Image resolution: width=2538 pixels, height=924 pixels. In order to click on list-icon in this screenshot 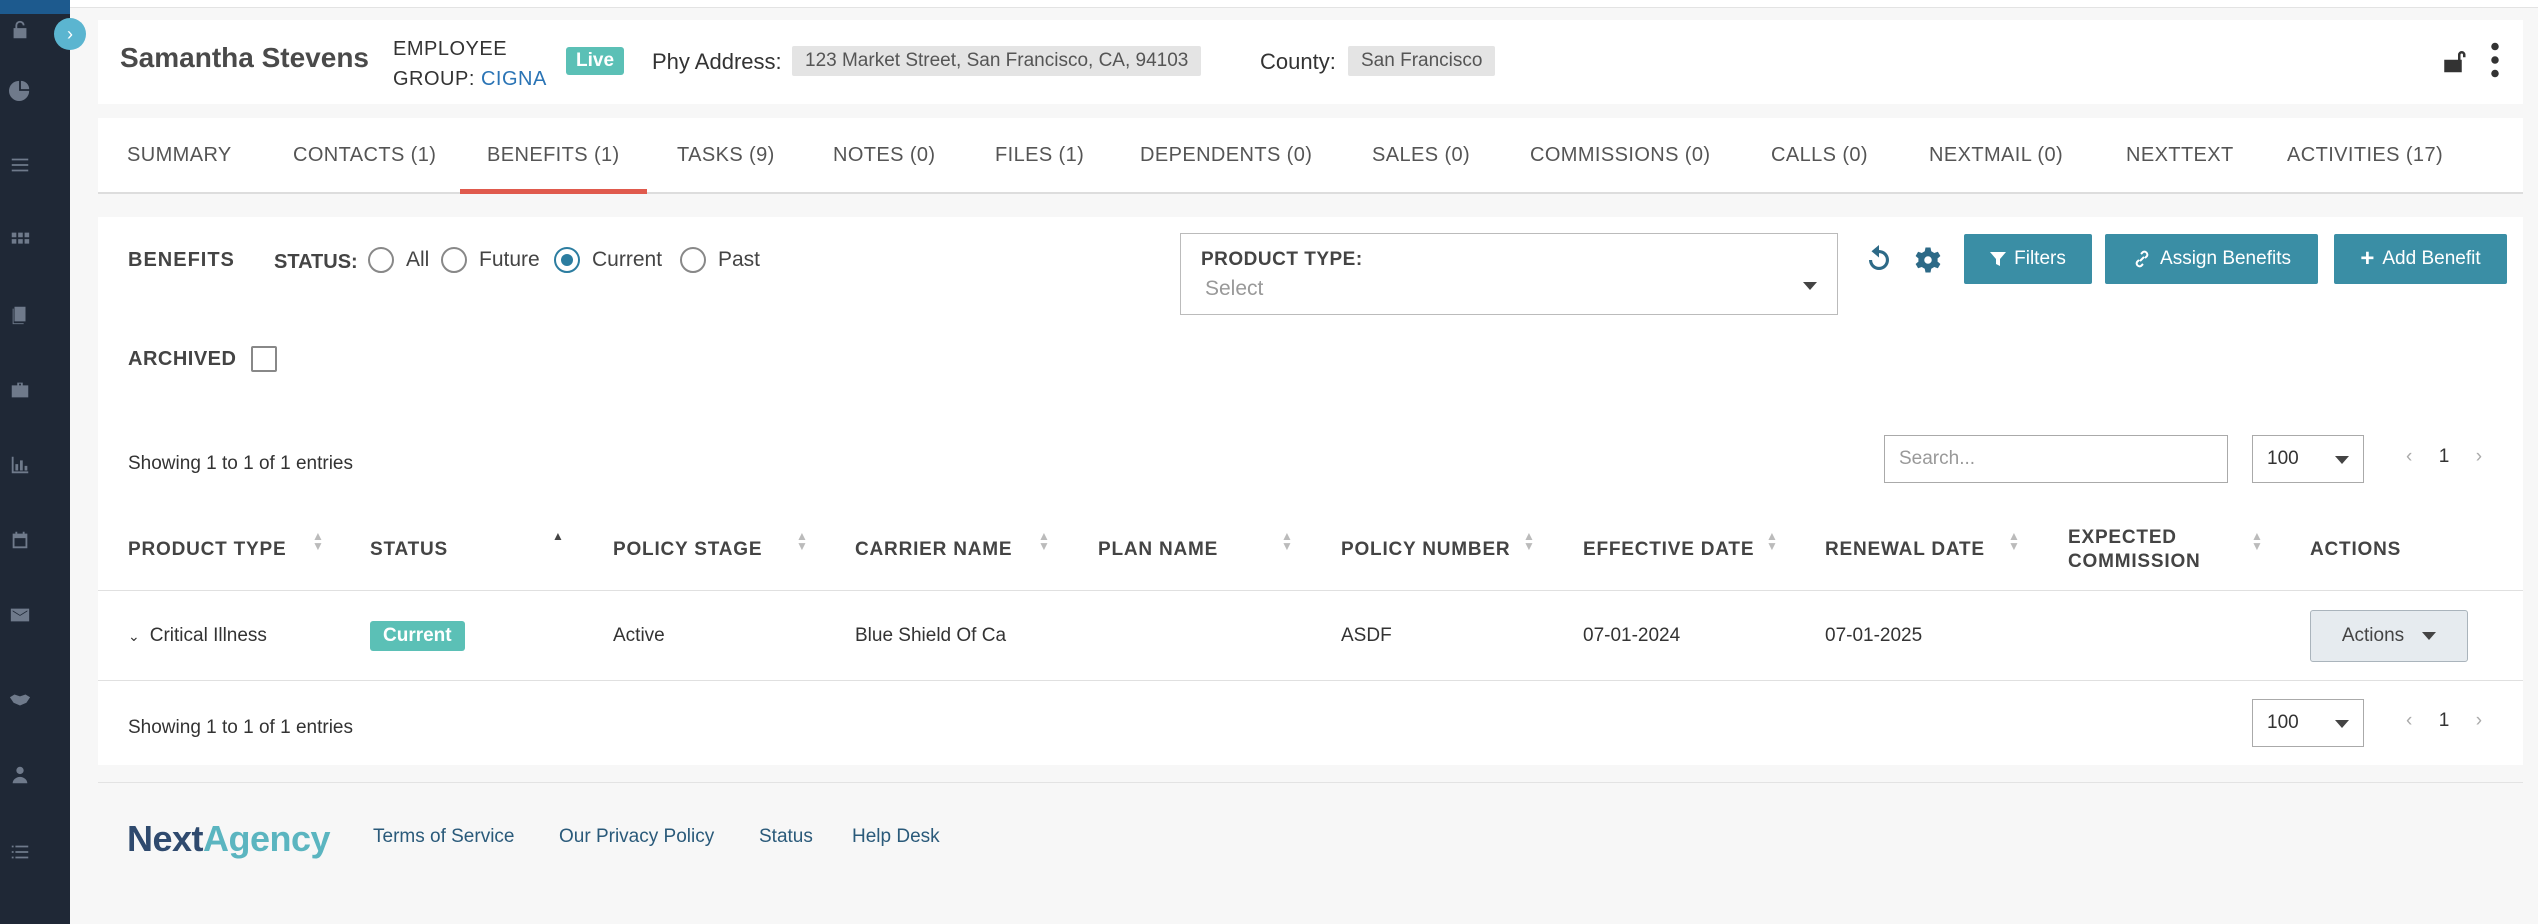, I will do `click(20, 165)`.